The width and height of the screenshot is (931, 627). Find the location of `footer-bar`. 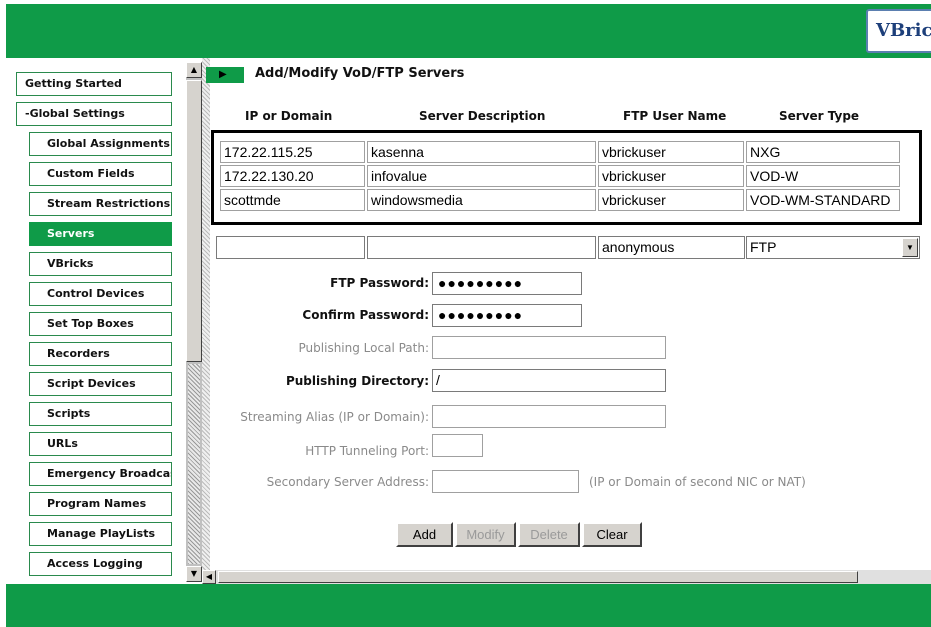

footer-bar is located at coordinates (468, 605).